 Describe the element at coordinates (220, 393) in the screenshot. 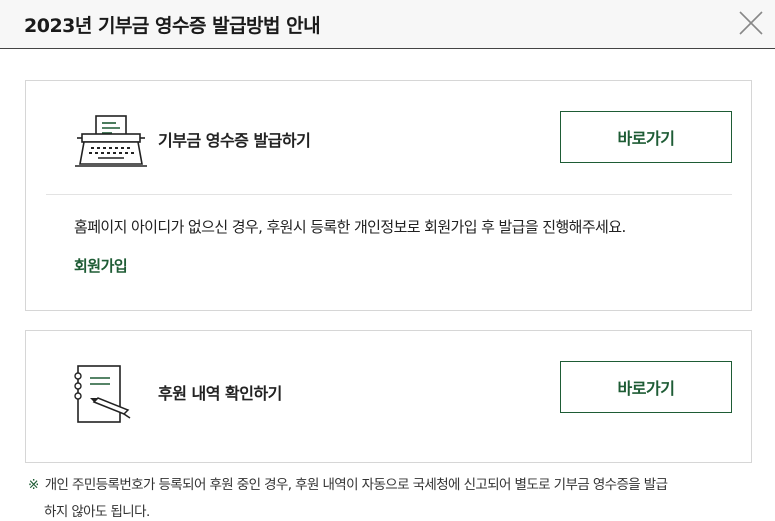

I see `history-card-label: 후원 내역 확인하기` at that location.